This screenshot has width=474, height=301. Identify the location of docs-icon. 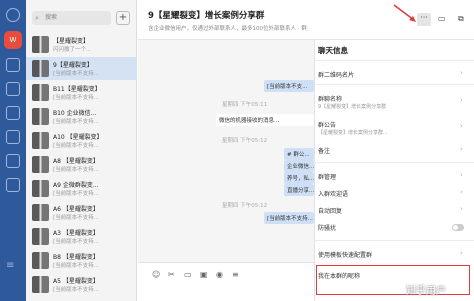
(13, 113).